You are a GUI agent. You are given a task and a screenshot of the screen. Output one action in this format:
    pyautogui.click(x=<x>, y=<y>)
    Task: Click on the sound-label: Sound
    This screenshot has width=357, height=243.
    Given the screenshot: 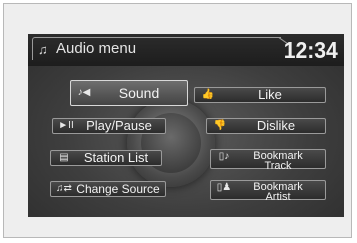 What is the action you would take?
    pyautogui.click(x=139, y=93)
    